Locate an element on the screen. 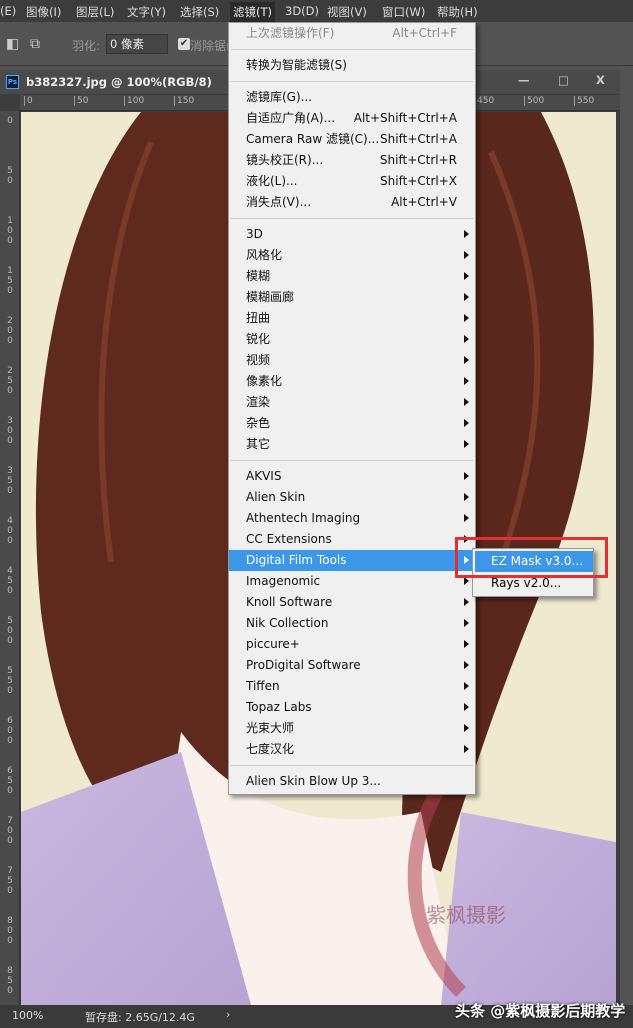 The height and width of the screenshot is (1028, 633). filter-menu-item: Knoll Software is located at coordinates (352, 602).